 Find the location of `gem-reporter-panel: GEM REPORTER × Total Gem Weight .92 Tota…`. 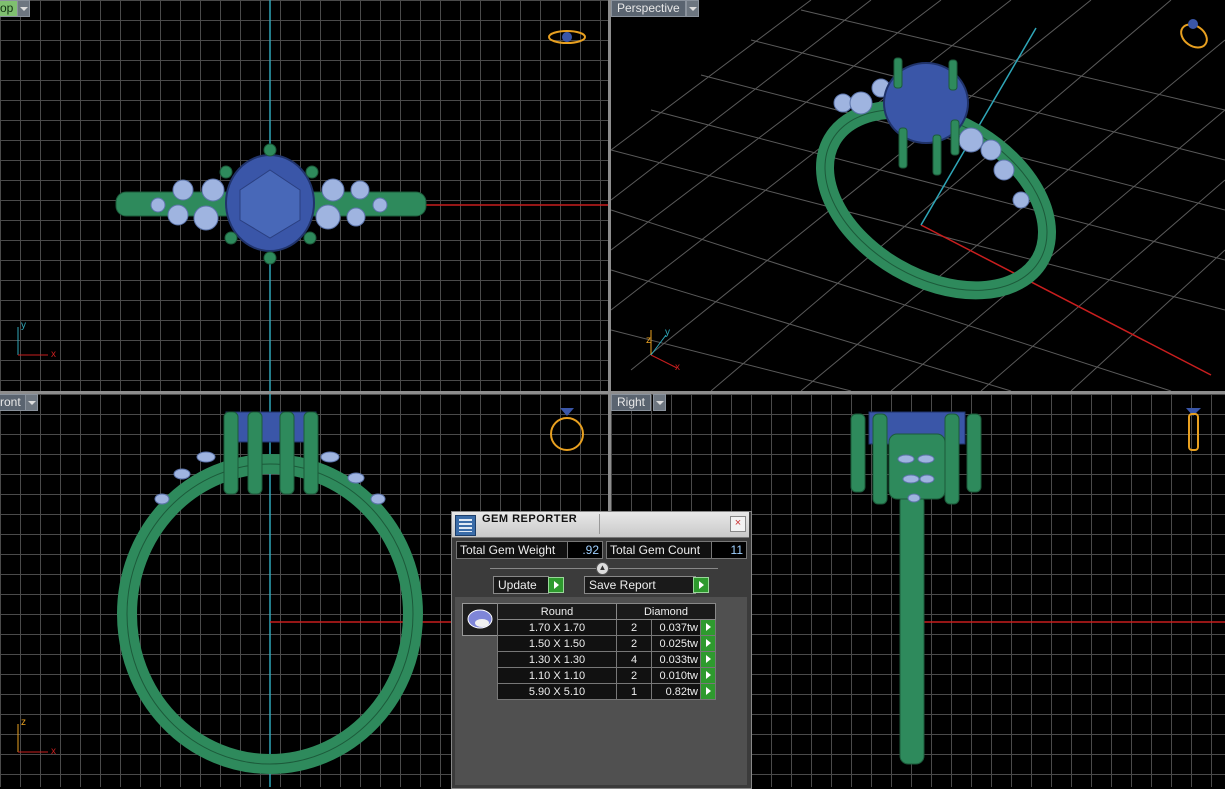

gem-reporter-panel: GEM REPORTER × Total Gem Weight .92 Tota… is located at coordinates (601, 650).